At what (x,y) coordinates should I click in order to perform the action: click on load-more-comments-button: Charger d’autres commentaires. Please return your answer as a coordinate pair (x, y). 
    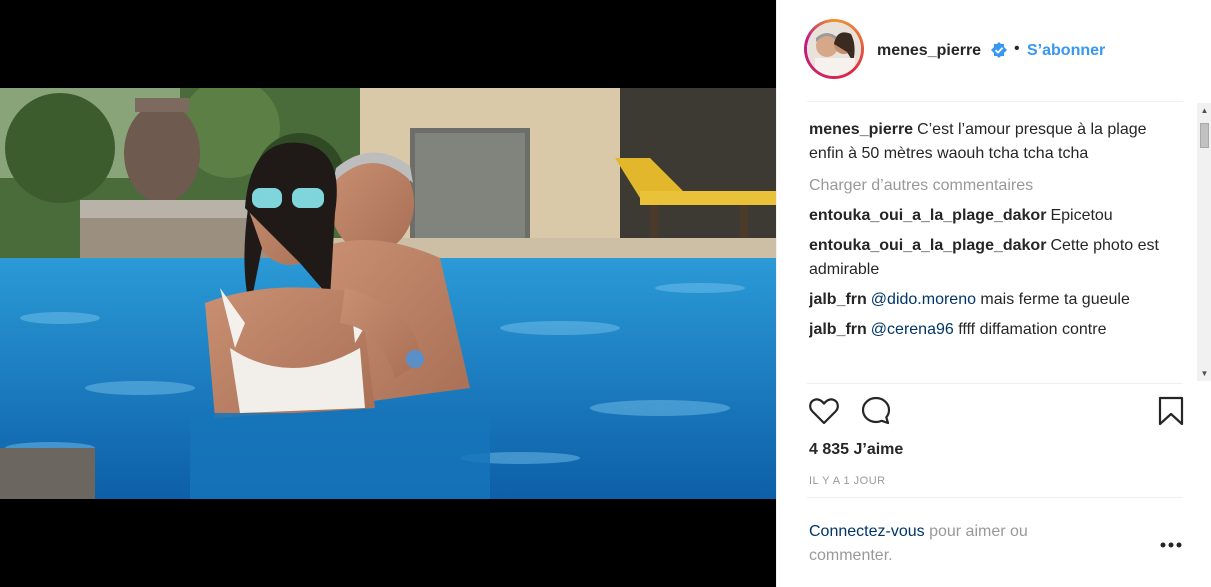
    Looking at the image, I should click on (995, 186).